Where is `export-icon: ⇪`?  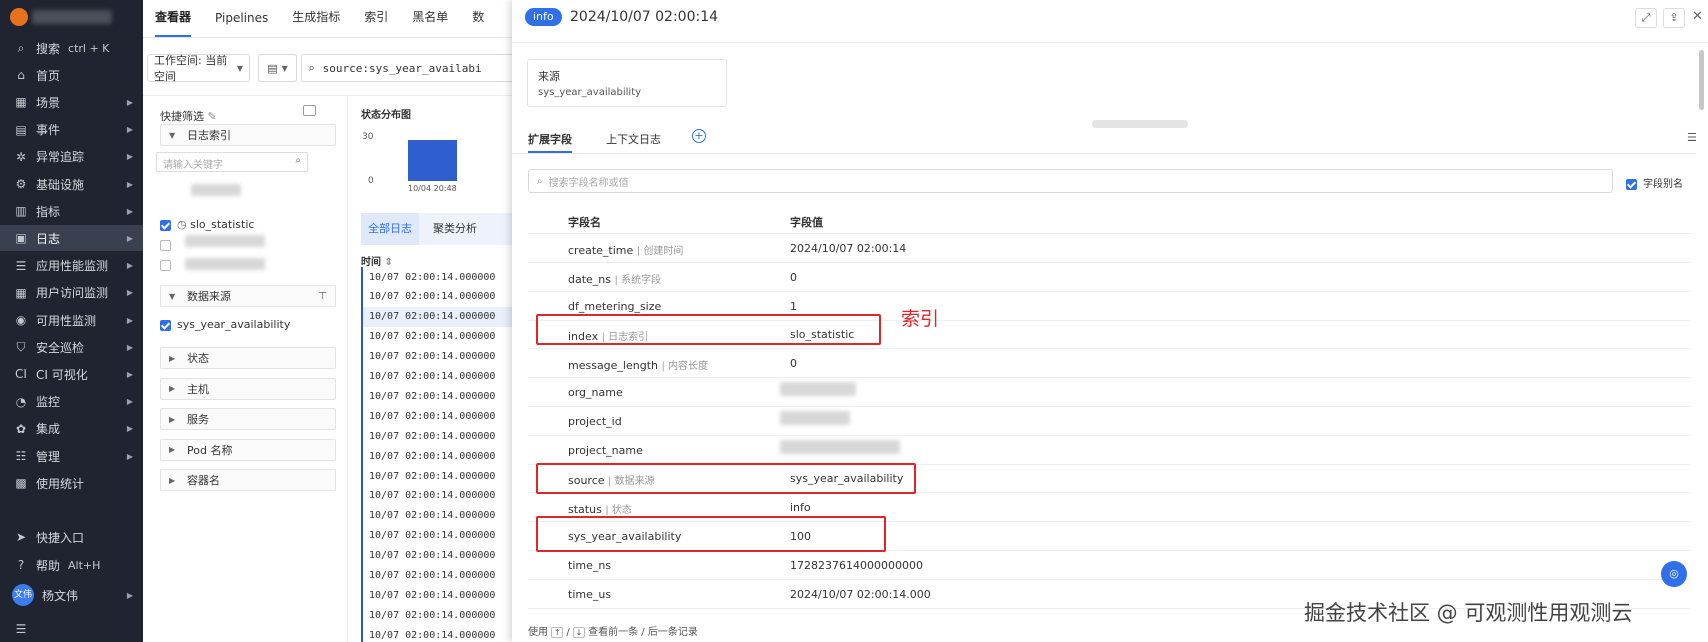 export-icon: ⇪ is located at coordinates (1674, 18).